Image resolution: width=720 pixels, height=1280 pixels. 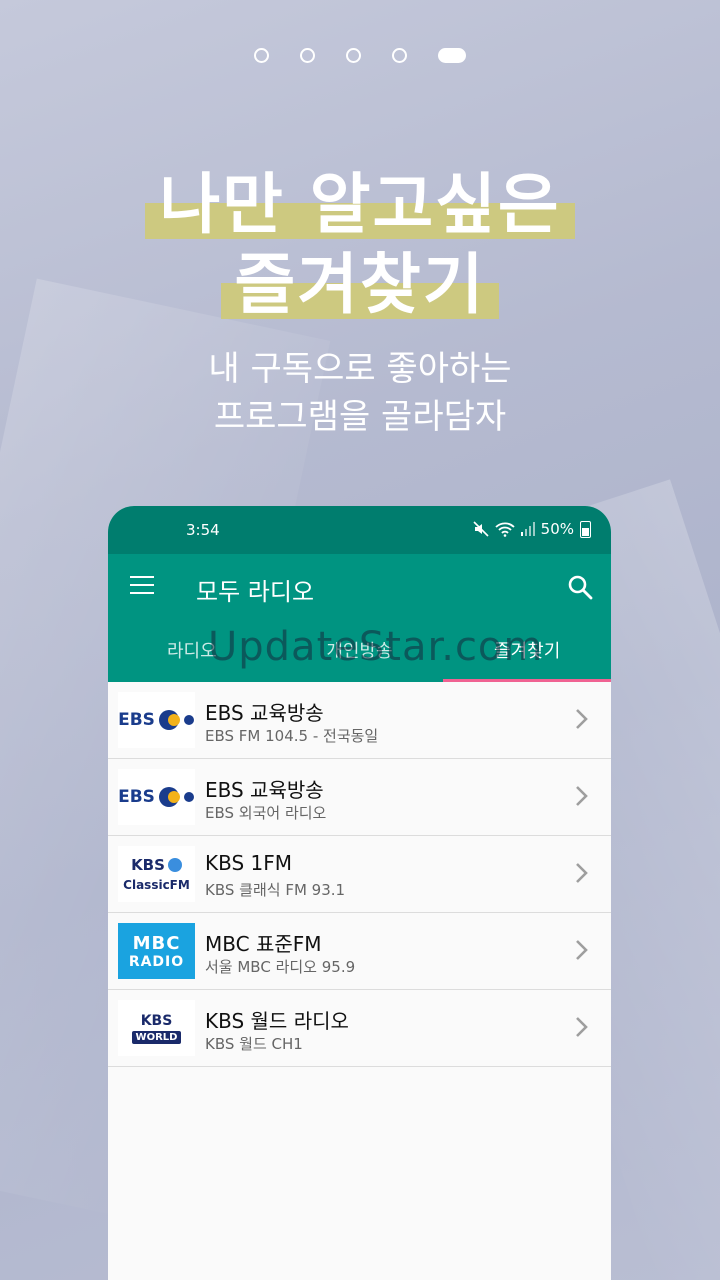 I want to click on list-item: KBS ClassicFM KBS 1FM KBS 클래식 FM 93.1, so click(x=359, y=874).